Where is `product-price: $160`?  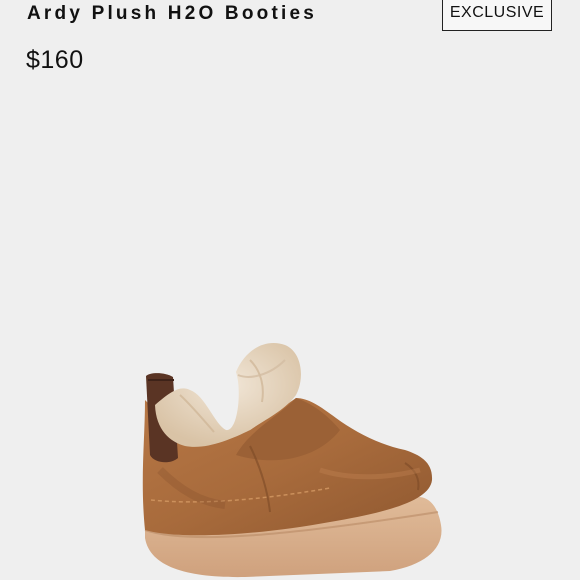 product-price: $160 is located at coordinates (55, 60).